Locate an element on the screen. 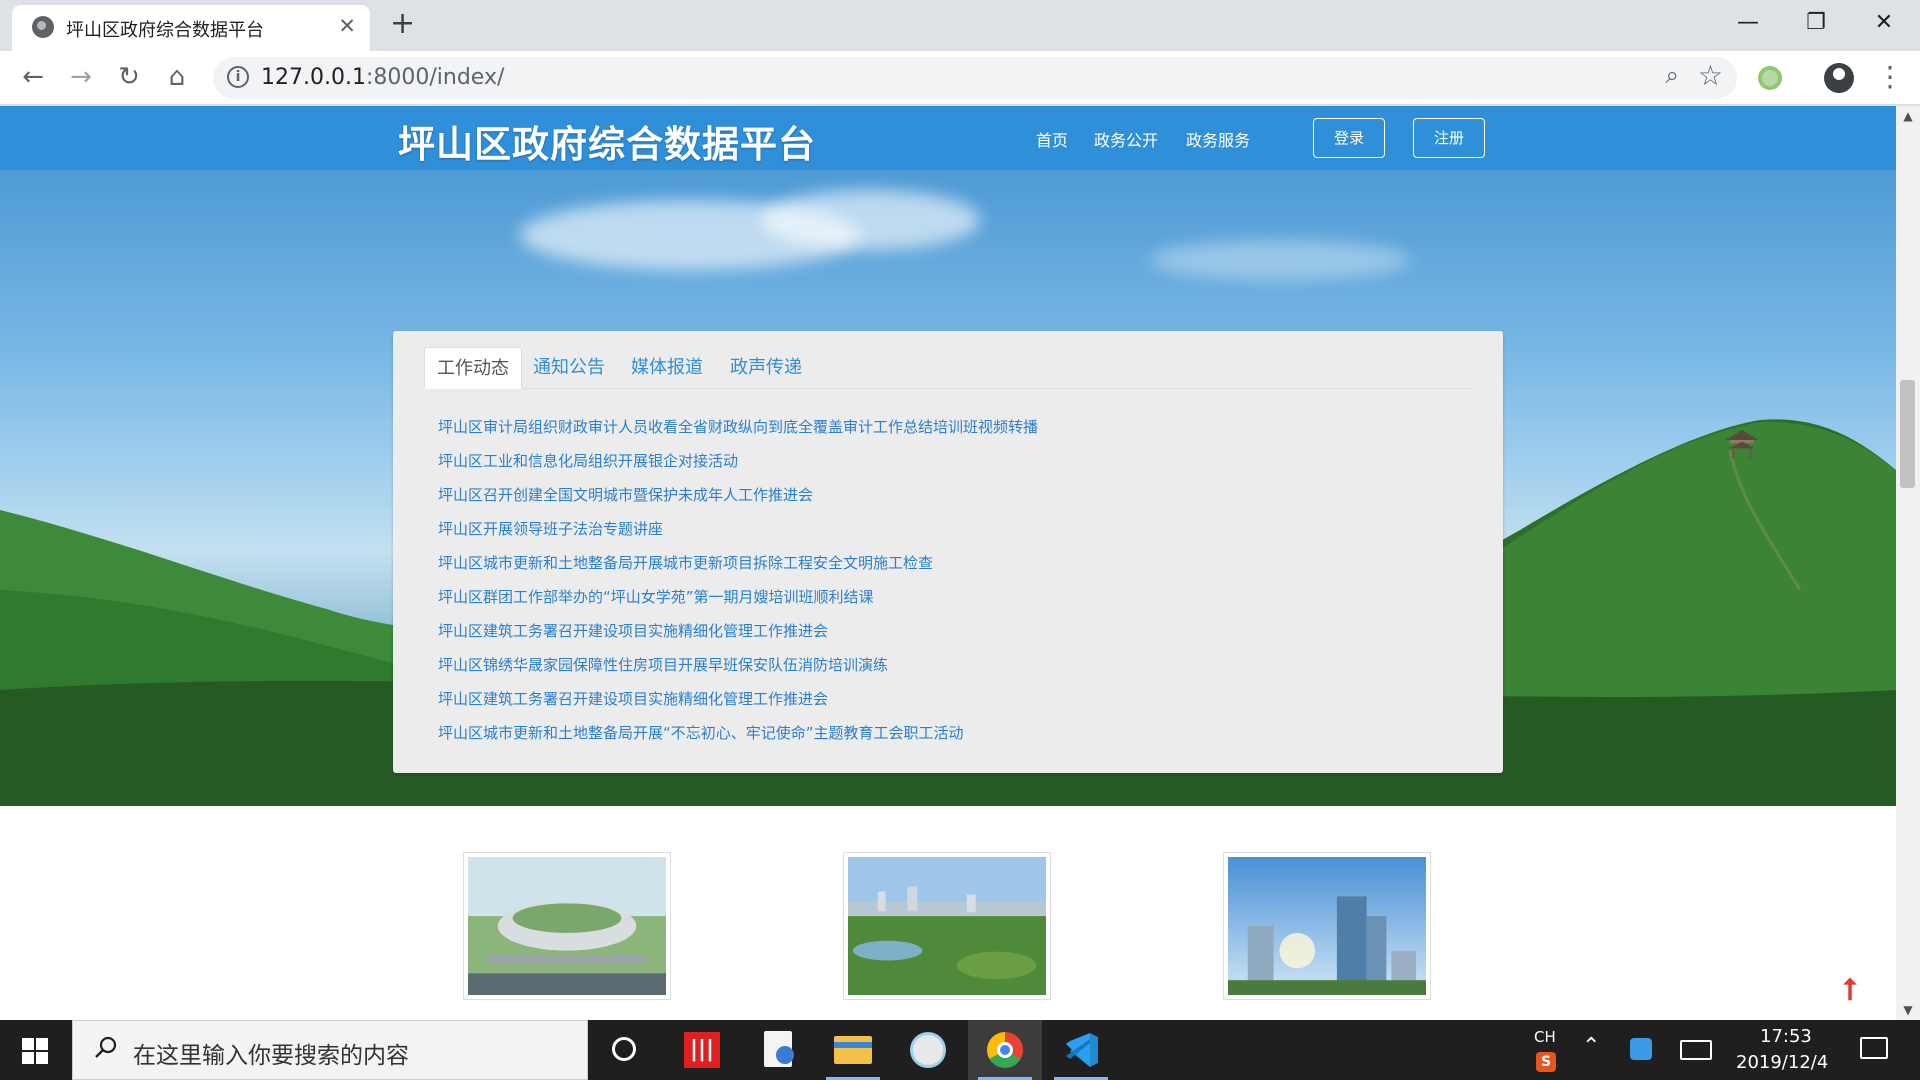  back-to-top-icon: ⭡ is located at coordinates (1850, 991).